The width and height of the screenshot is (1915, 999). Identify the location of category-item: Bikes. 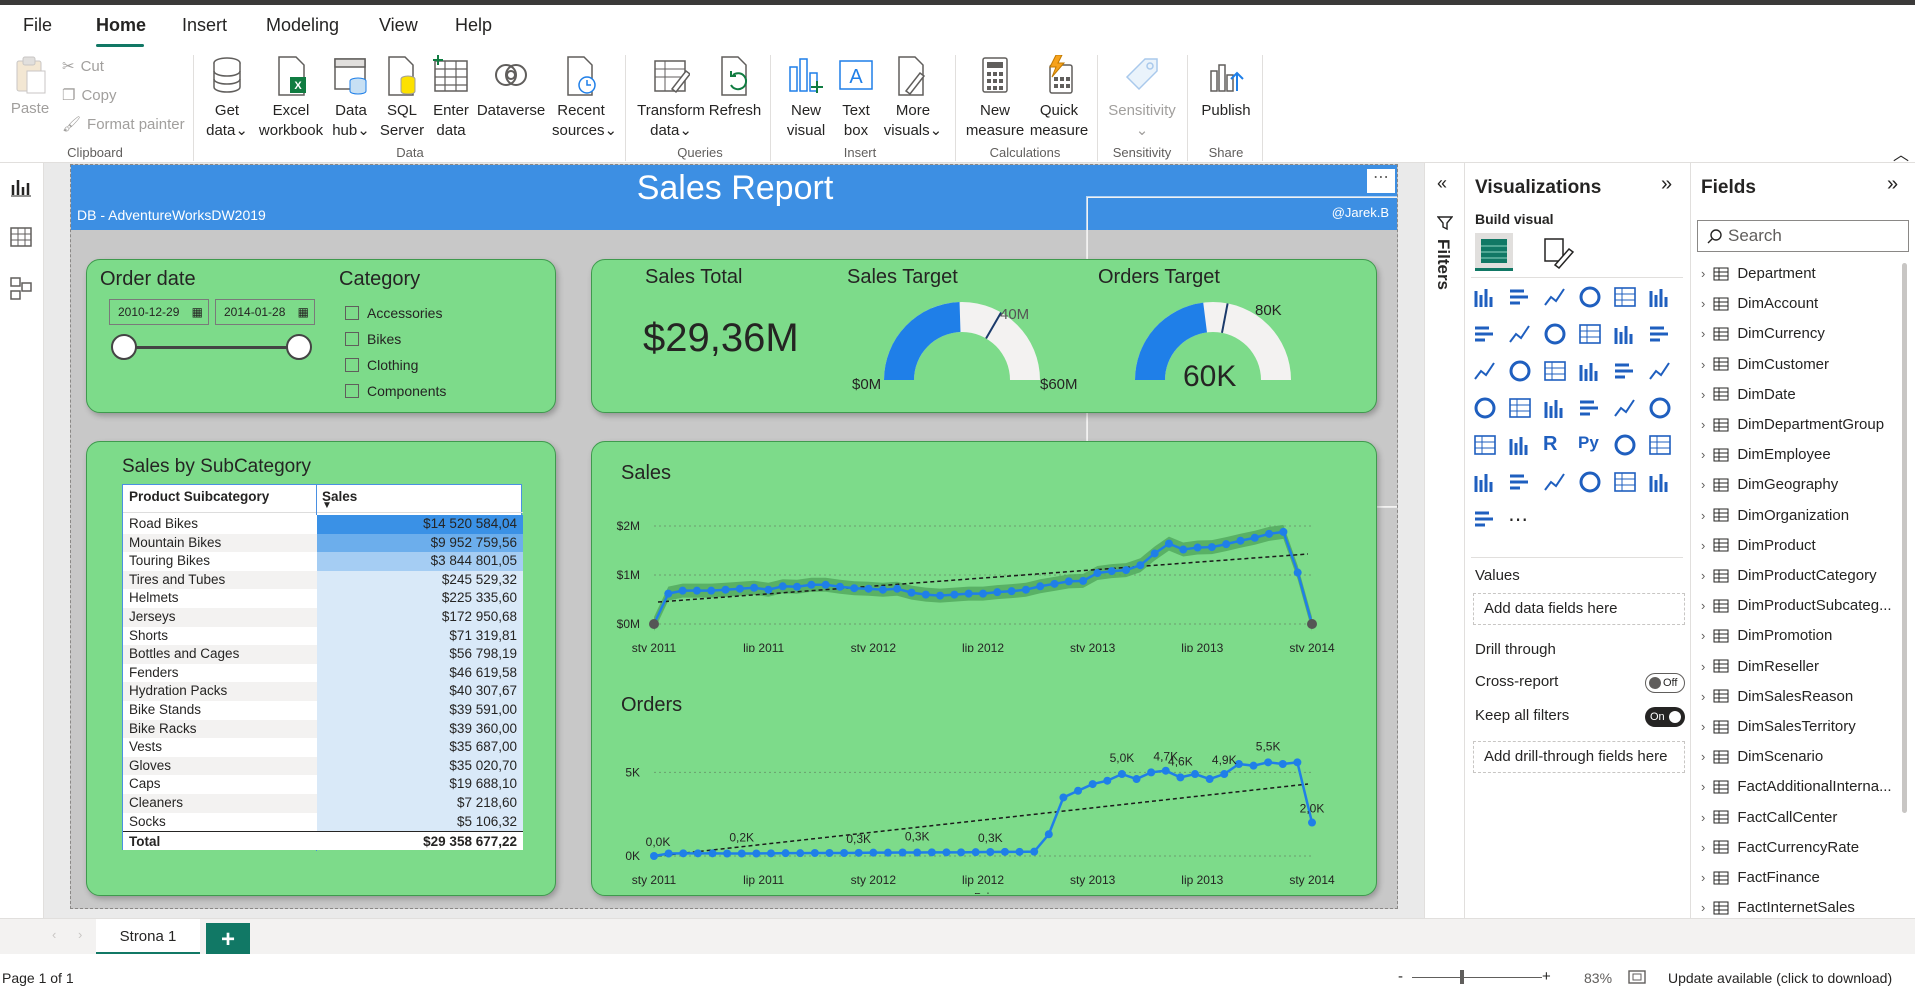
(395, 339).